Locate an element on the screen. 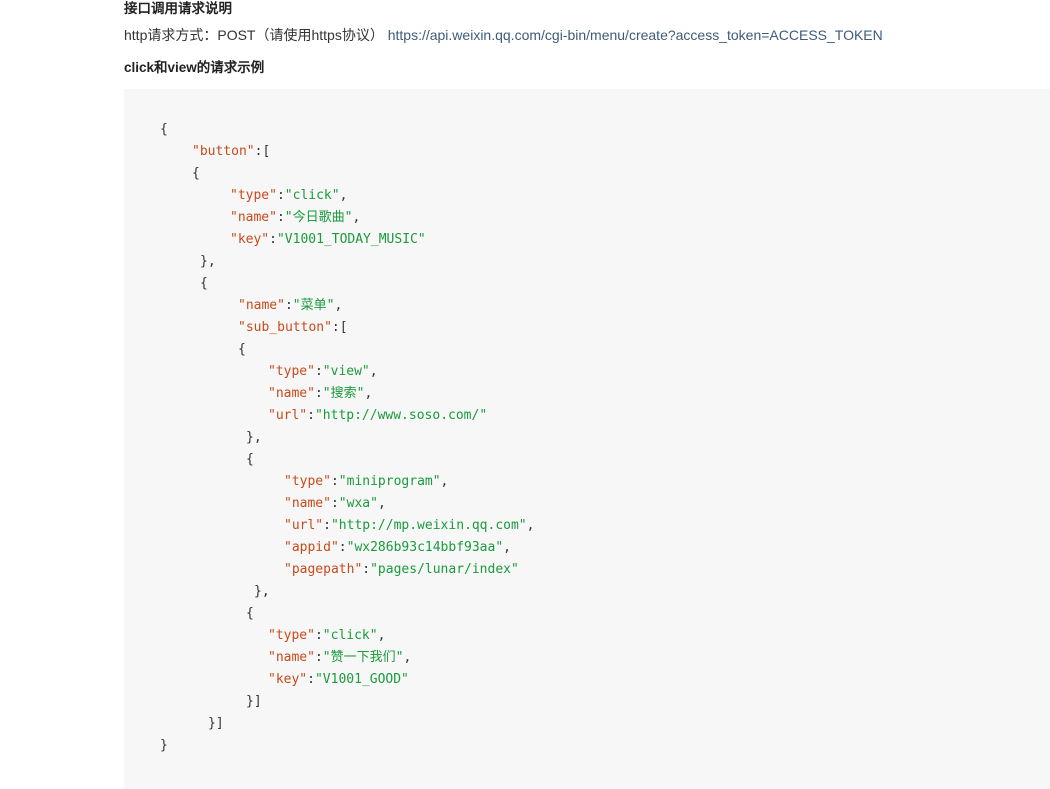 The width and height of the screenshot is (1050, 789). code-key: "sub_button" is located at coordinates (285, 327).